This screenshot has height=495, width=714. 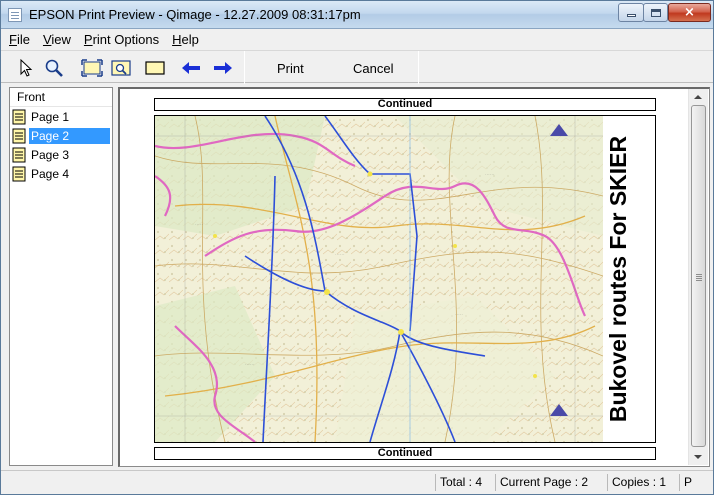 I want to click on menu-help-label: elp, so click(x=190, y=39).